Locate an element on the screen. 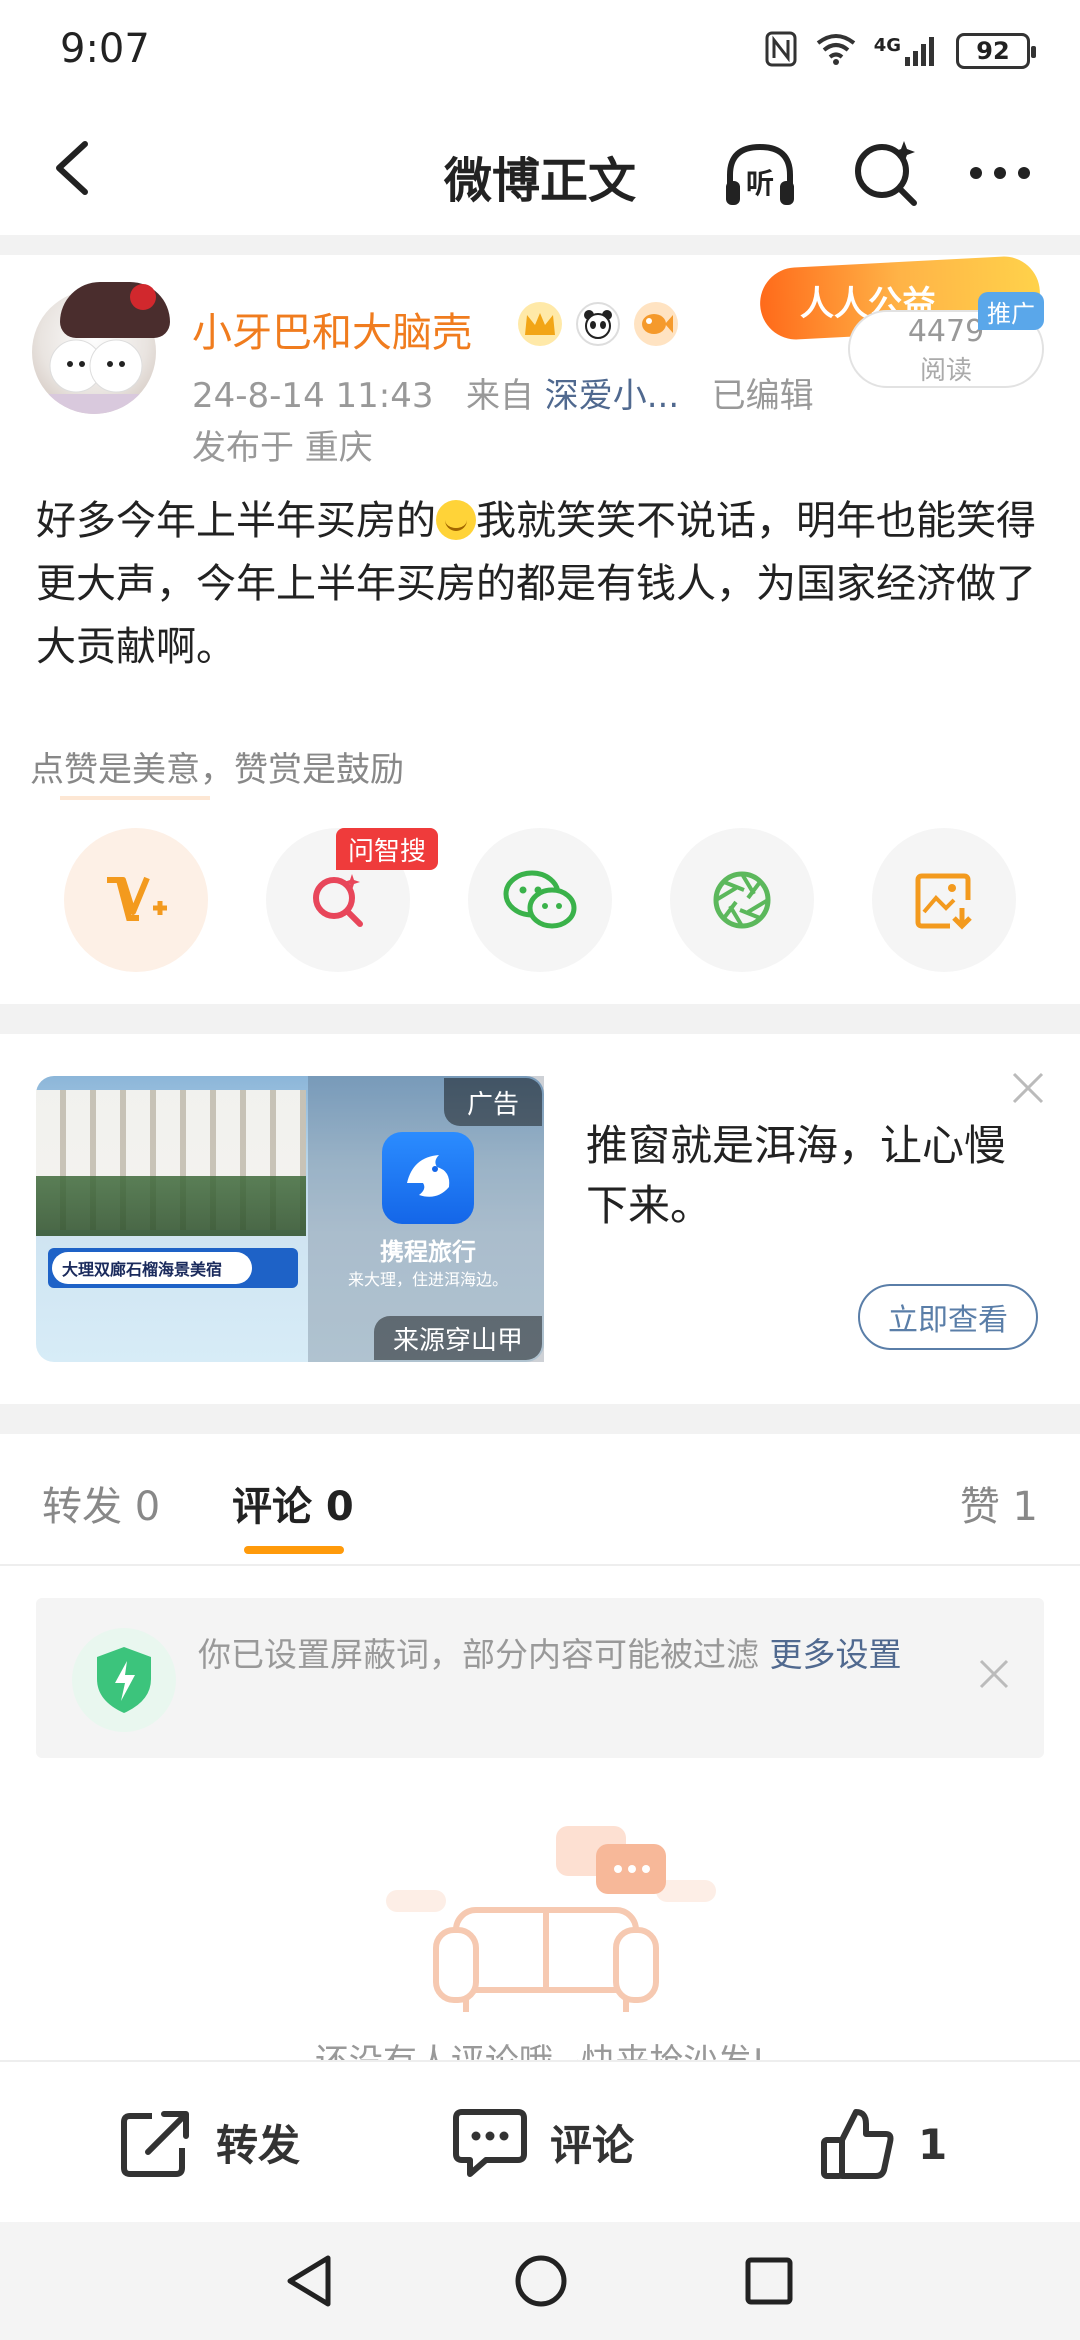 This screenshot has height=2340, width=1080. post-meta: 24-8-14 11:43 来自 深爱小... 已编辑 is located at coordinates (503, 392).